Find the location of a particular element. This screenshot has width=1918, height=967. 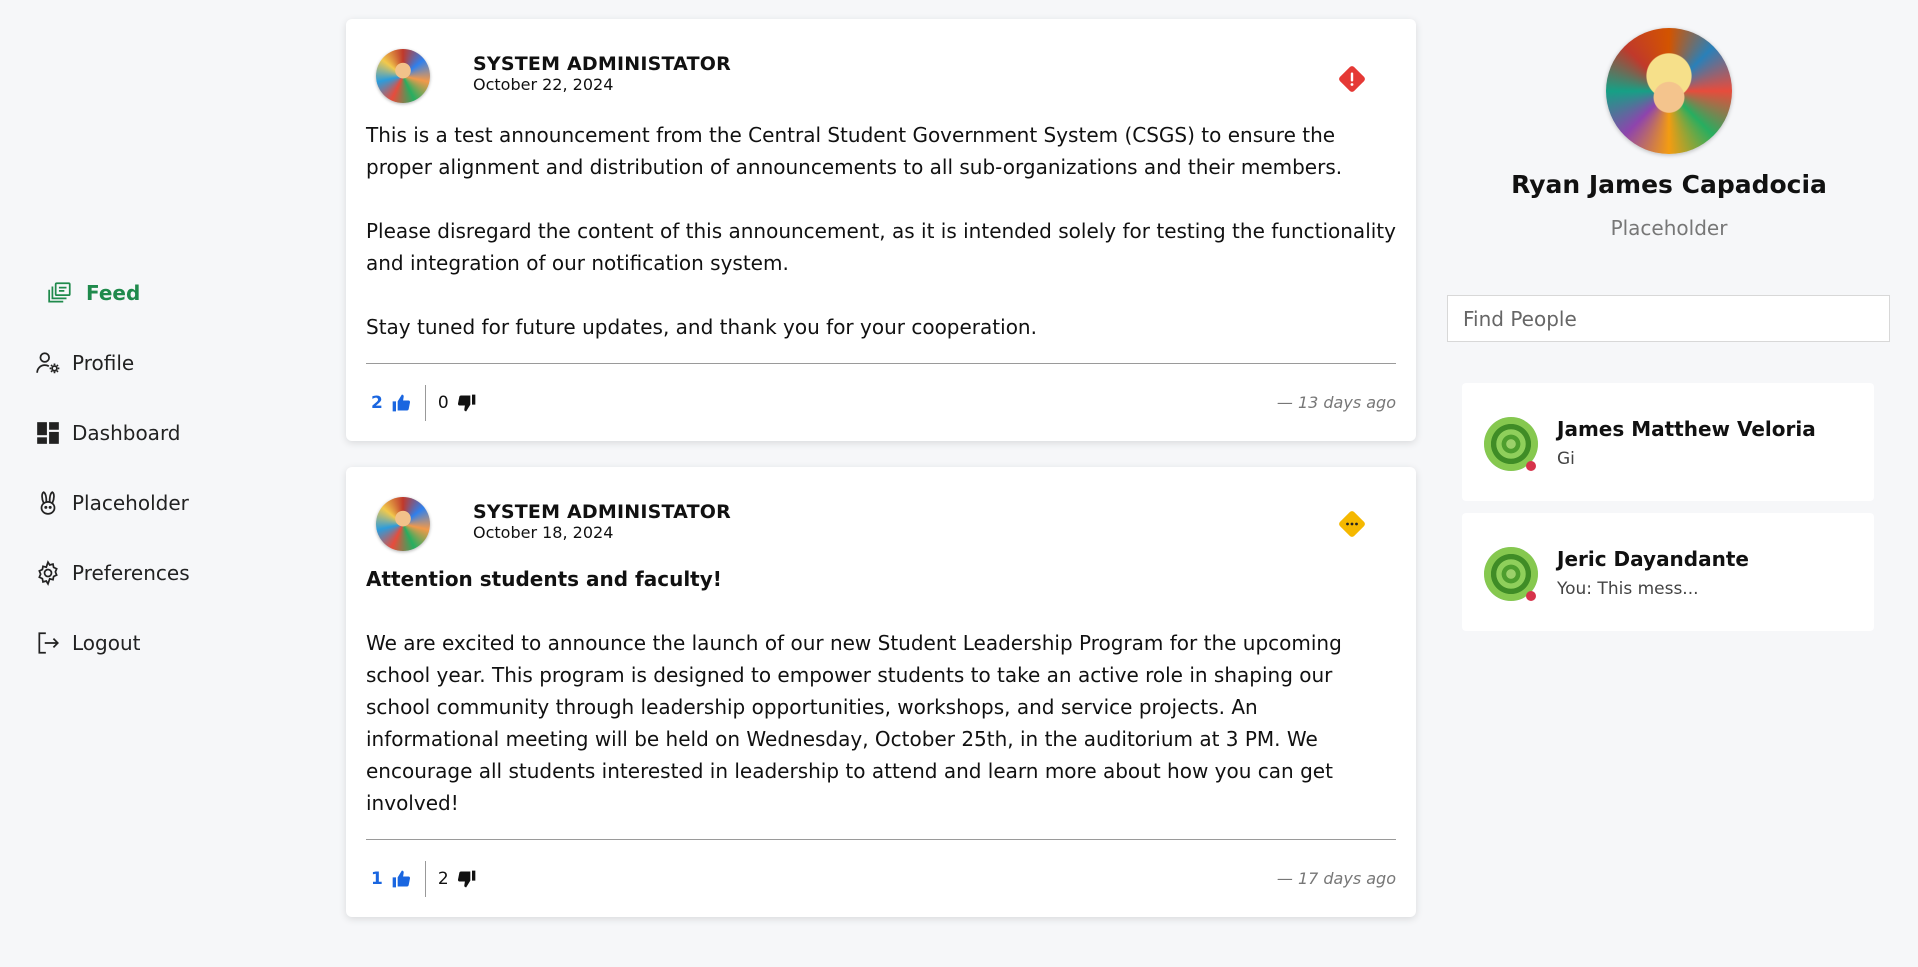

contact-name: Jeric Dayandante is located at coordinates (1653, 559).